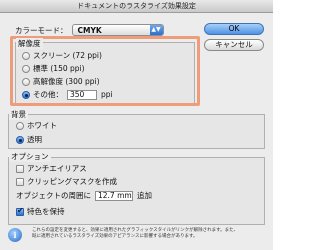 This screenshot has width=320, height=250. Describe the element at coordinates (234, 29) in the screenshot. I see `ok-button: OK` at that location.